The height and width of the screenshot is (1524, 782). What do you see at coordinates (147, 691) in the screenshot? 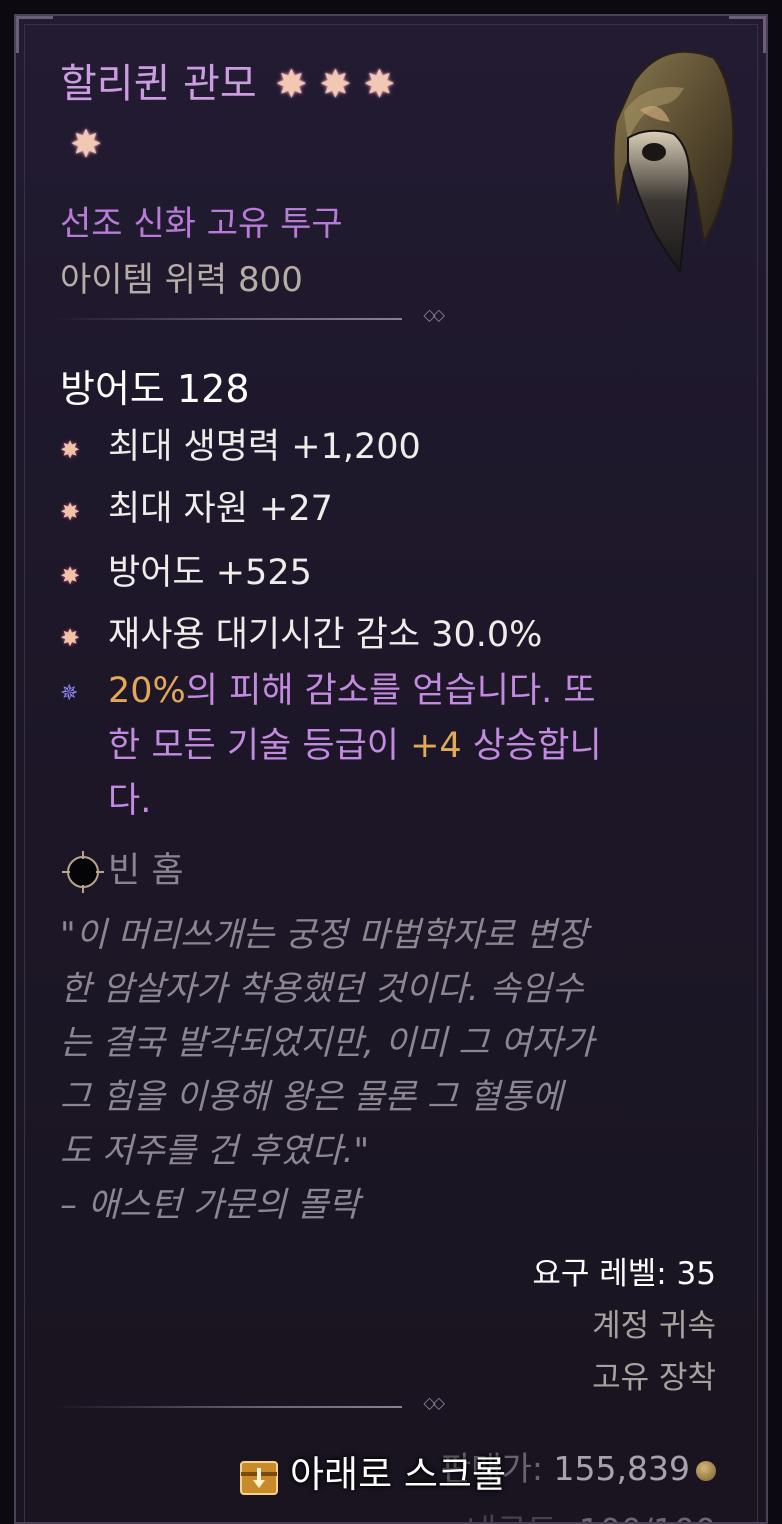
I see `unique-value: 20%` at bounding box center [147, 691].